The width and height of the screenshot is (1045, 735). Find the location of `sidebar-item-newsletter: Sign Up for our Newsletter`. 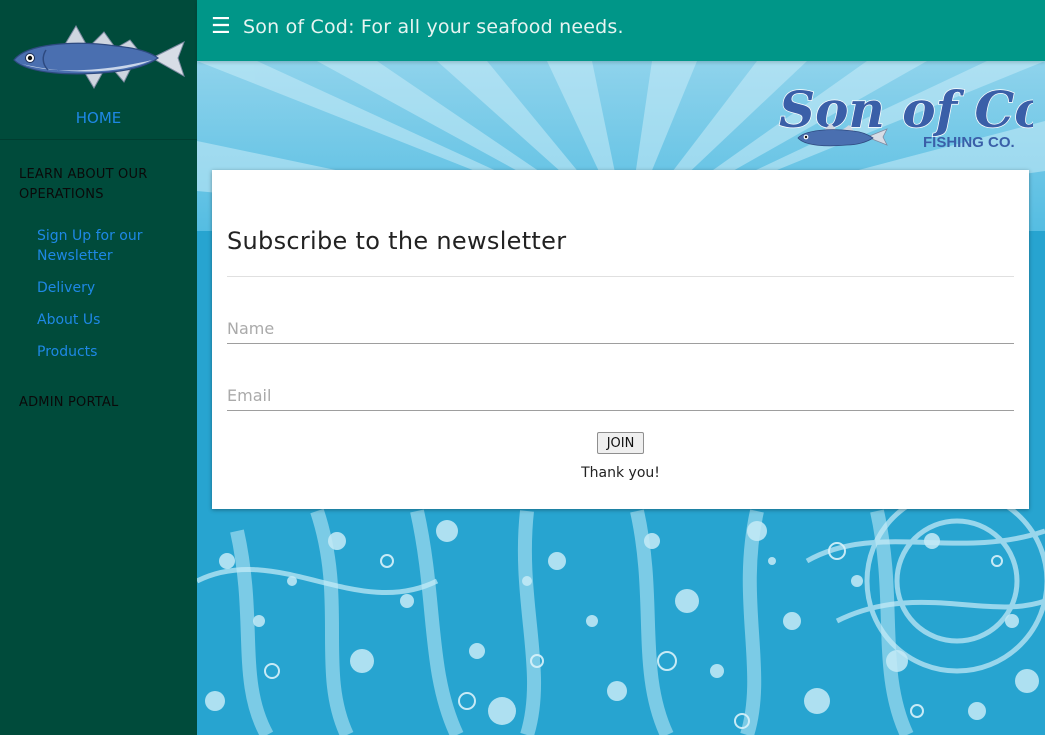

sidebar-item-newsletter: Sign Up for our Newsletter is located at coordinates (112, 246).